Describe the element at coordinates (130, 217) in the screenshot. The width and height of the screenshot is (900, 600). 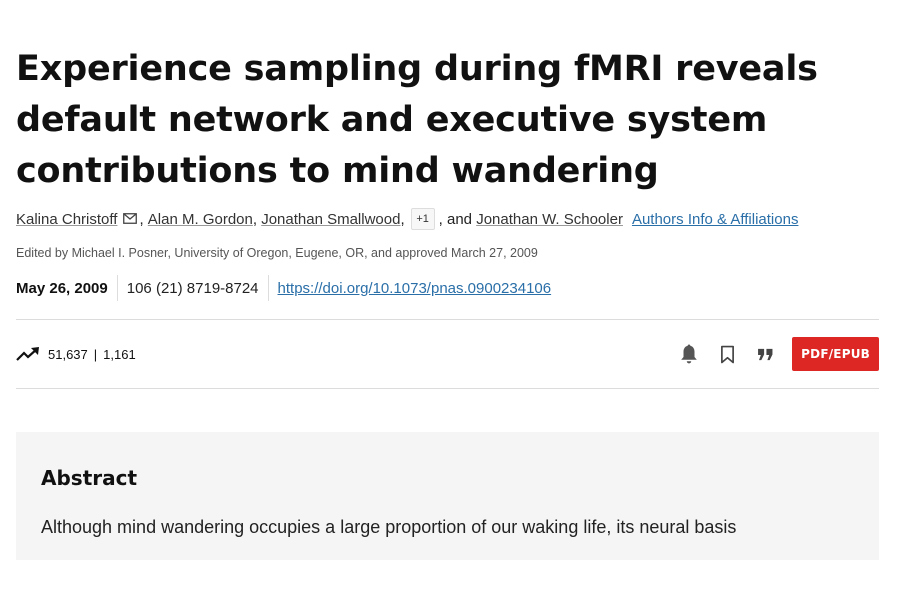
I see `email-icon` at that location.